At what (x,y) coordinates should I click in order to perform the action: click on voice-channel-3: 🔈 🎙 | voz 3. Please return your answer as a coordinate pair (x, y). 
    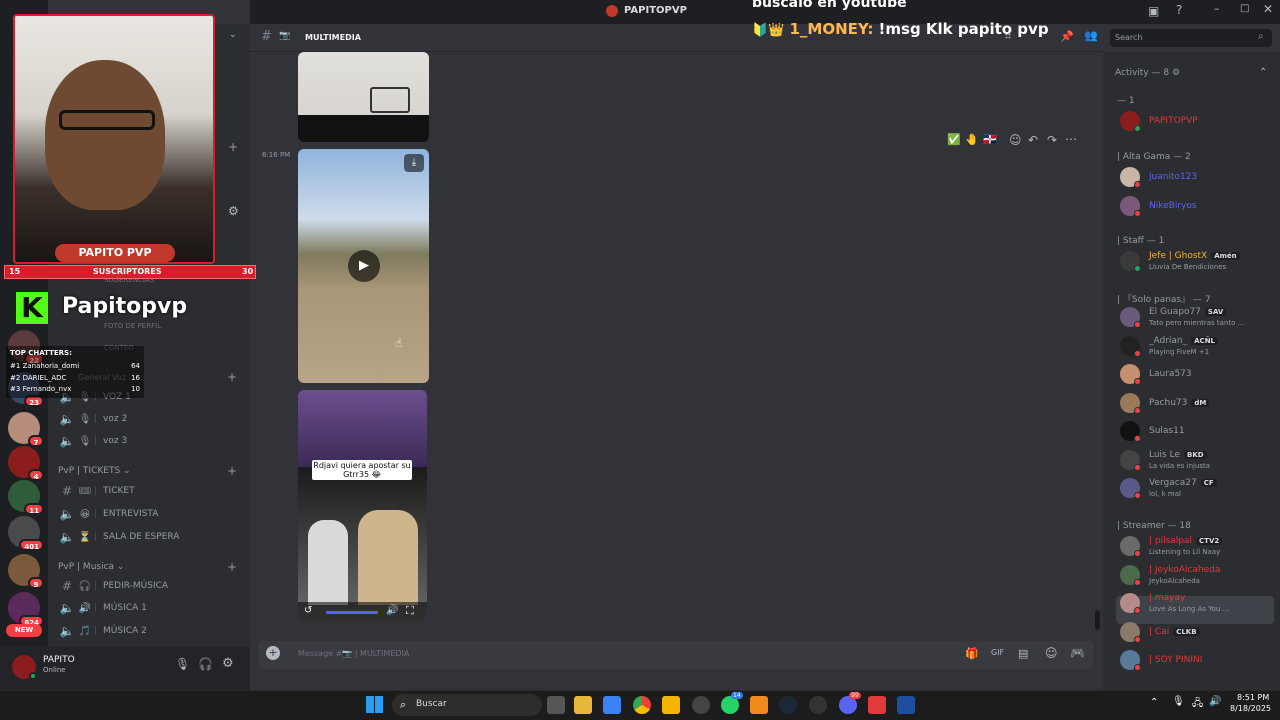
    Looking at the image, I should click on (150, 441).